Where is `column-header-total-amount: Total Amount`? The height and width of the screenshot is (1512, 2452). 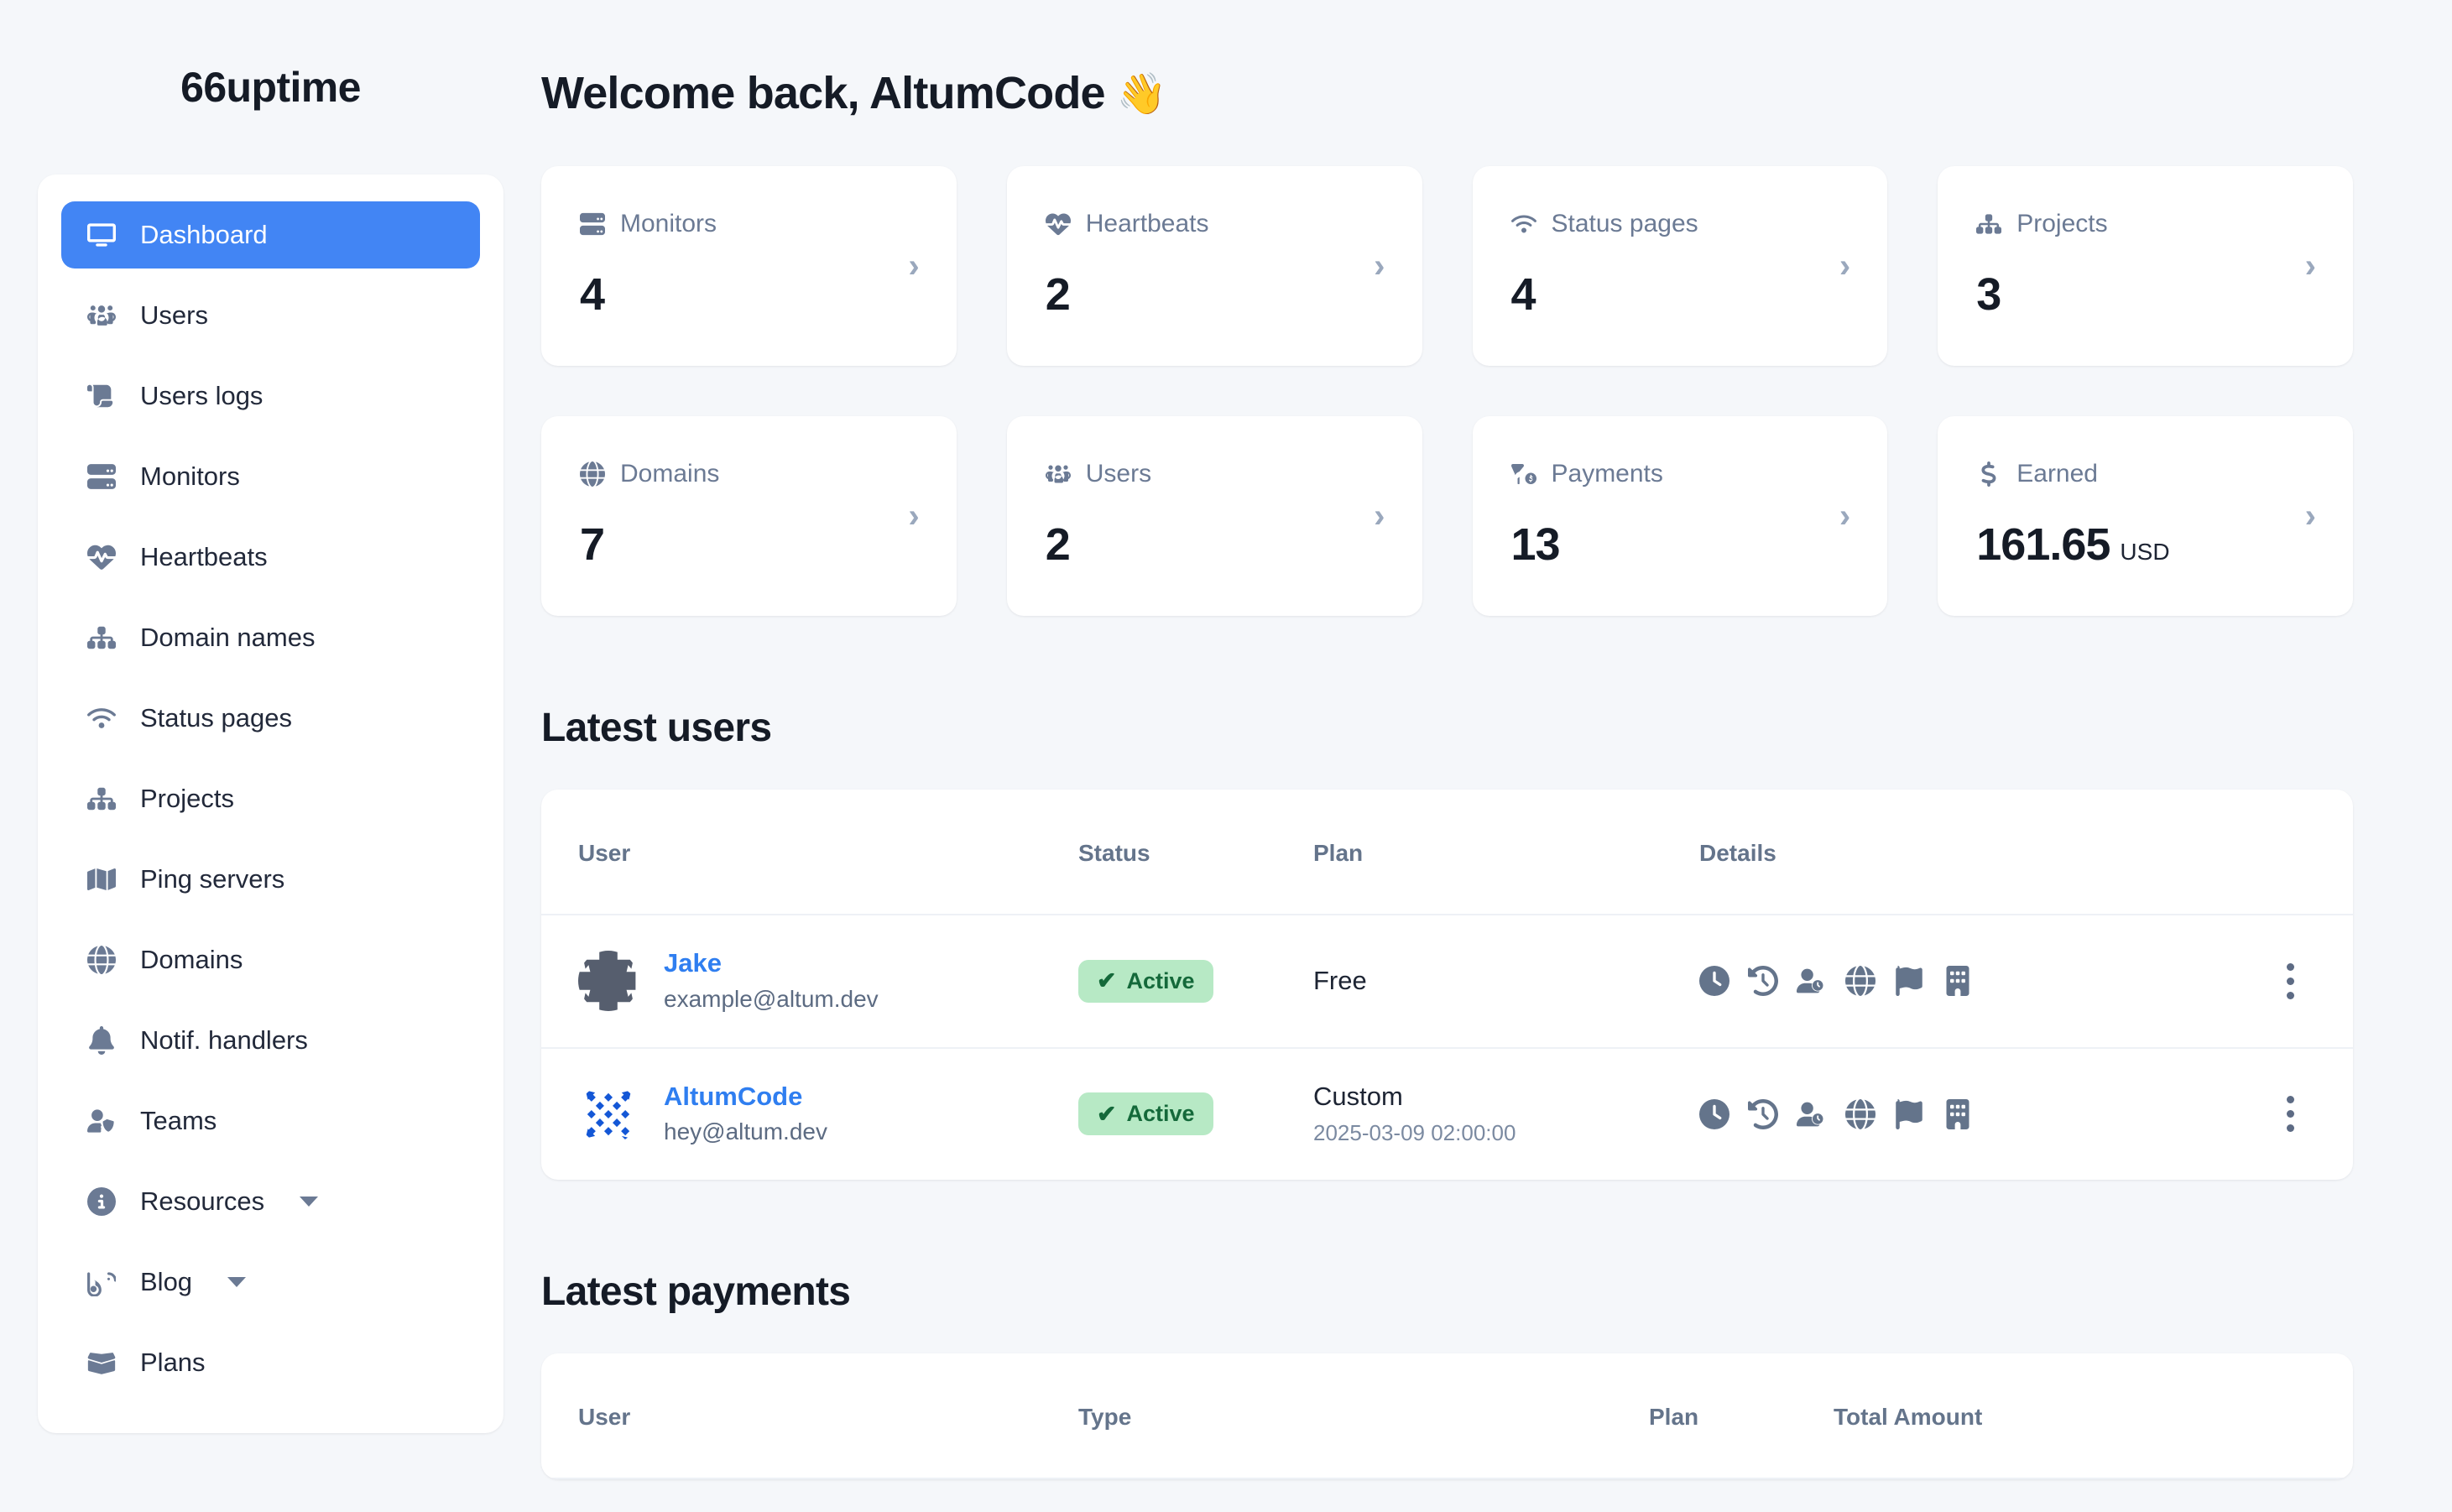
column-header-total-amount: Total Amount is located at coordinates (2093, 1416).